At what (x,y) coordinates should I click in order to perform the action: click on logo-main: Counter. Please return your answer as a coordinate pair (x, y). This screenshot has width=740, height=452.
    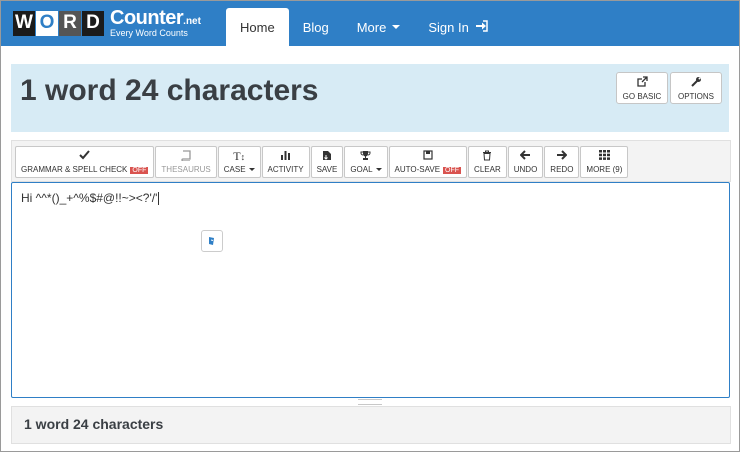
    Looking at the image, I should click on (147, 18).